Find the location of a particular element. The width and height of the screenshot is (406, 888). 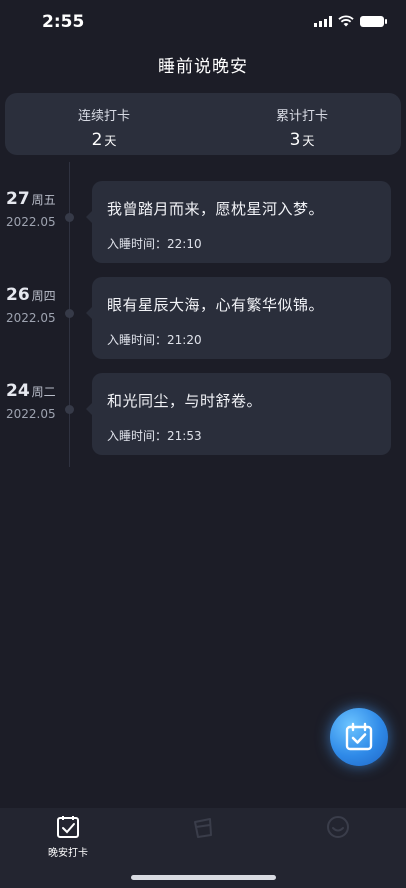

tab-checkin: 晚安打卡 is located at coordinates (68, 836).